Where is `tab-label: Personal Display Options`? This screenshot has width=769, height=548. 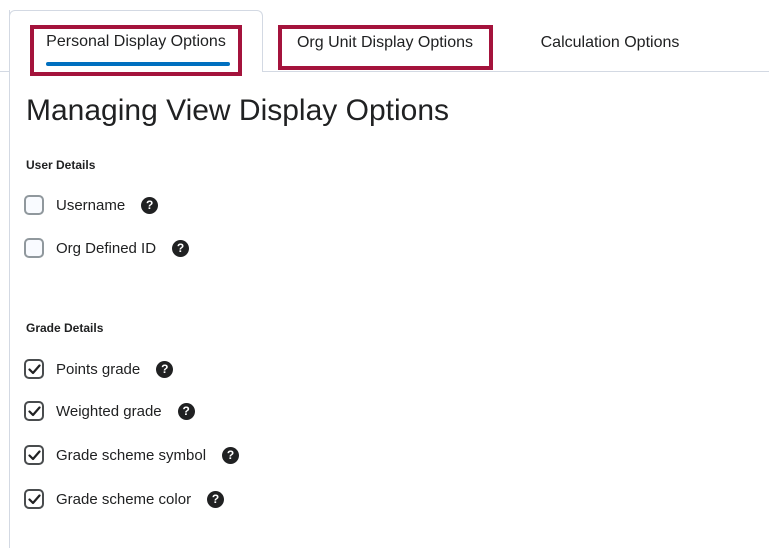
tab-label: Personal Display Options is located at coordinates (136, 41).